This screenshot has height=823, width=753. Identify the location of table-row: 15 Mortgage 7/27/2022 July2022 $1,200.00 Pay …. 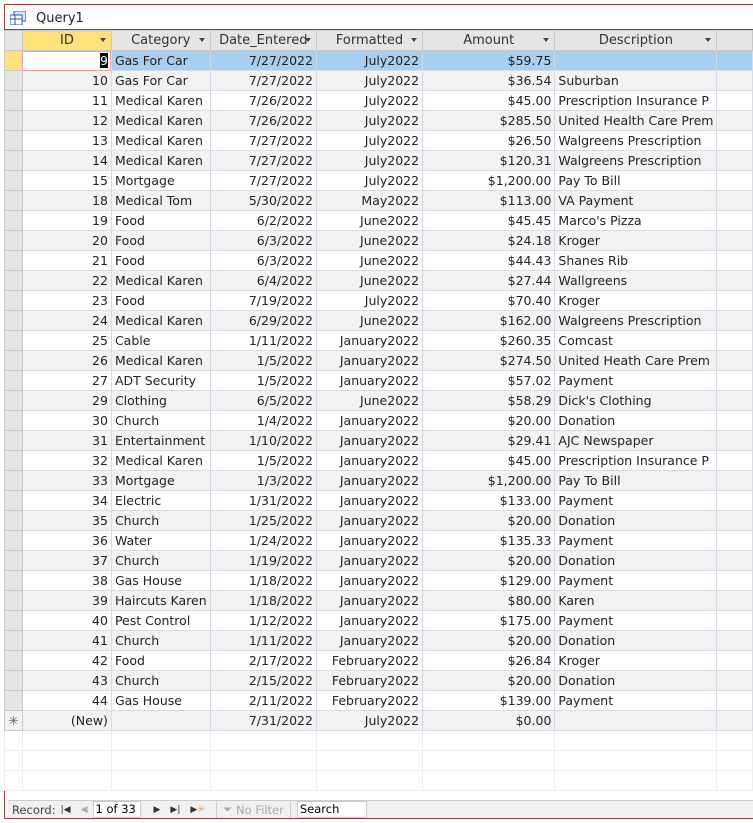
(378, 180).